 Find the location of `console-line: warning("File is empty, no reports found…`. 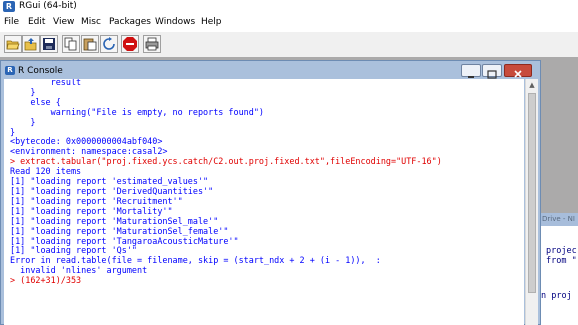

console-line: warning("File is empty, no reports found… is located at coordinates (137, 111).